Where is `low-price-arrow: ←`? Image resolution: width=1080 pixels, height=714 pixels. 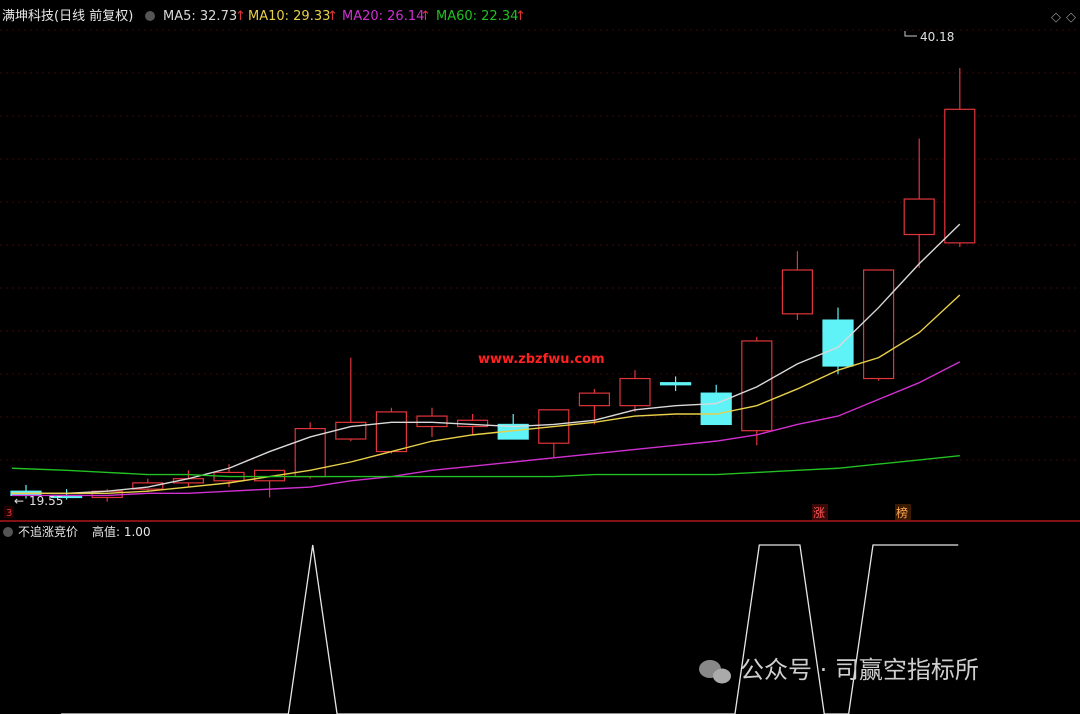
low-price-arrow: ← is located at coordinates (19, 501).